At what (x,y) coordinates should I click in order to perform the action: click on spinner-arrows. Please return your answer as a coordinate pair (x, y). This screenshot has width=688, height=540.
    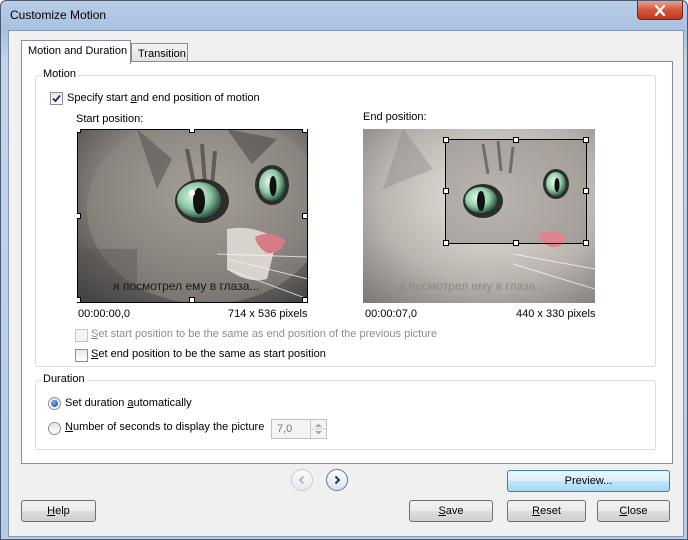
    Looking at the image, I should click on (318, 429).